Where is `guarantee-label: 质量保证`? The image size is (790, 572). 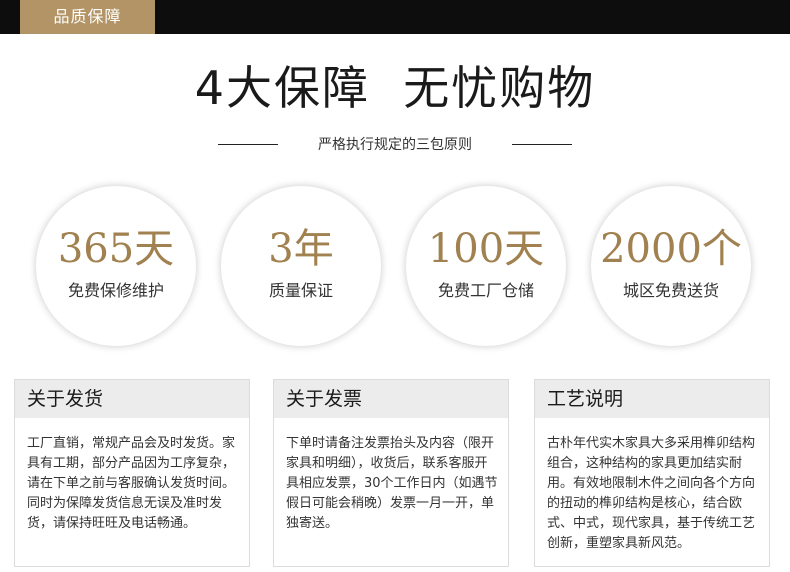 guarantee-label: 质量保证 is located at coordinates (300, 290).